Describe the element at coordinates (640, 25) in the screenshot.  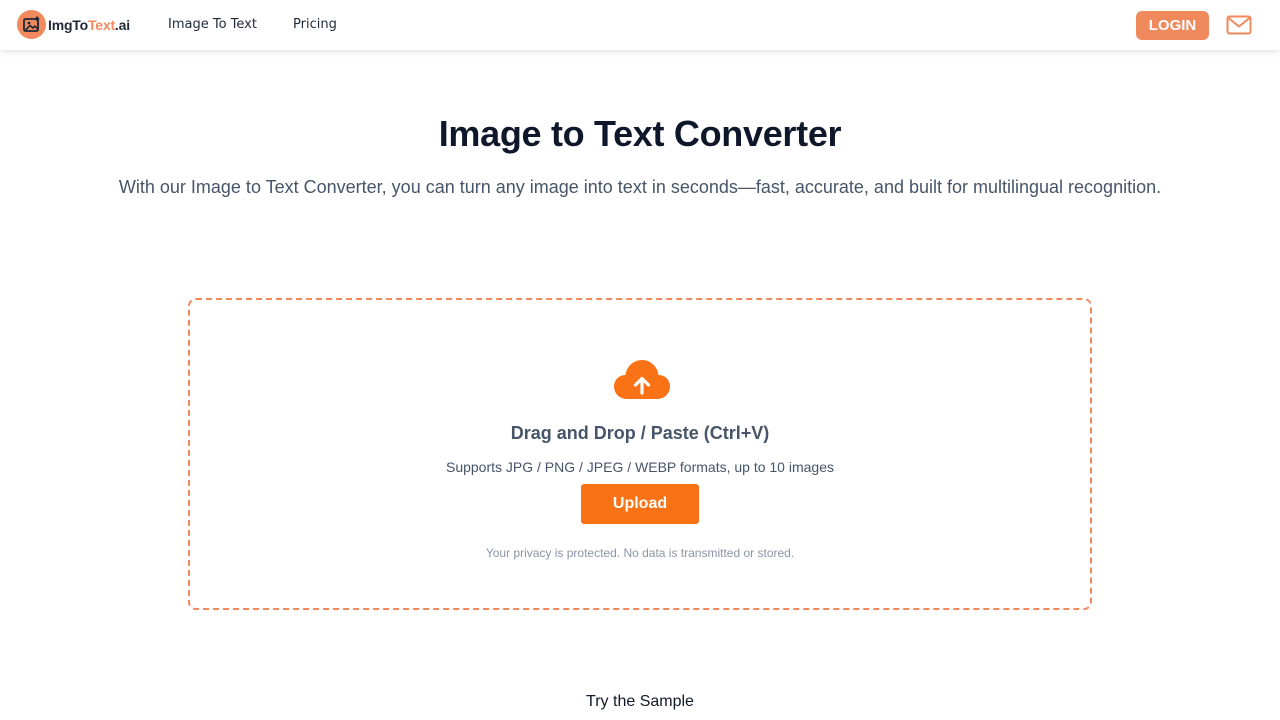
I see `top-navbar: ImgToText.ai Image To Text Pricing LOGIN` at that location.